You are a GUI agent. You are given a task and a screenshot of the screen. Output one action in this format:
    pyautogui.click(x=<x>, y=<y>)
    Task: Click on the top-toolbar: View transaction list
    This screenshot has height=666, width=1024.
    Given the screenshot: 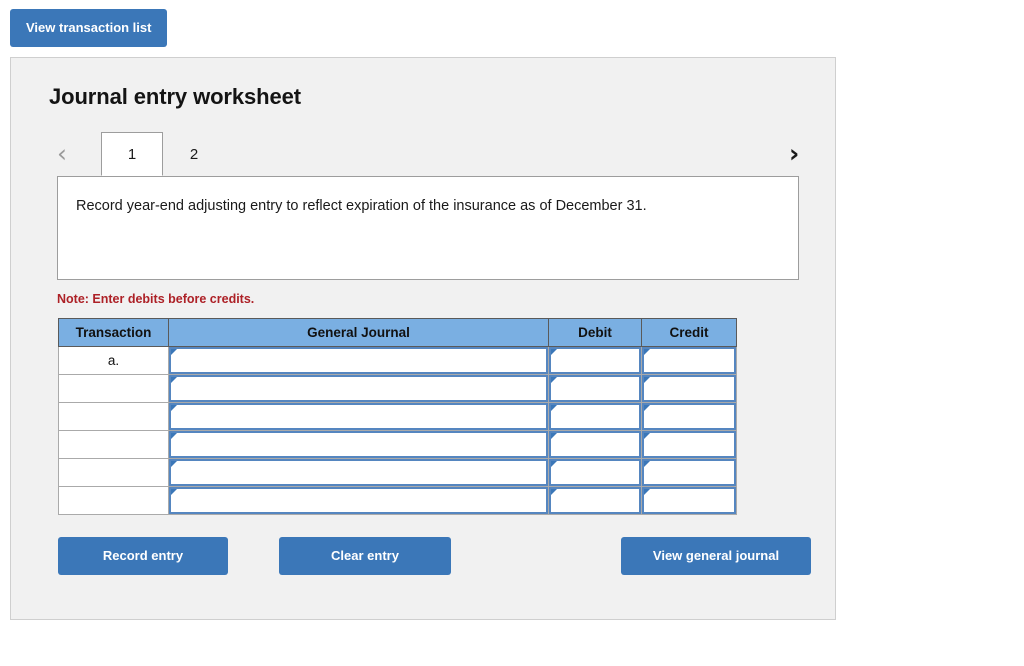 What is the action you would take?
    pyautogui.click(x=512, y=23)
    